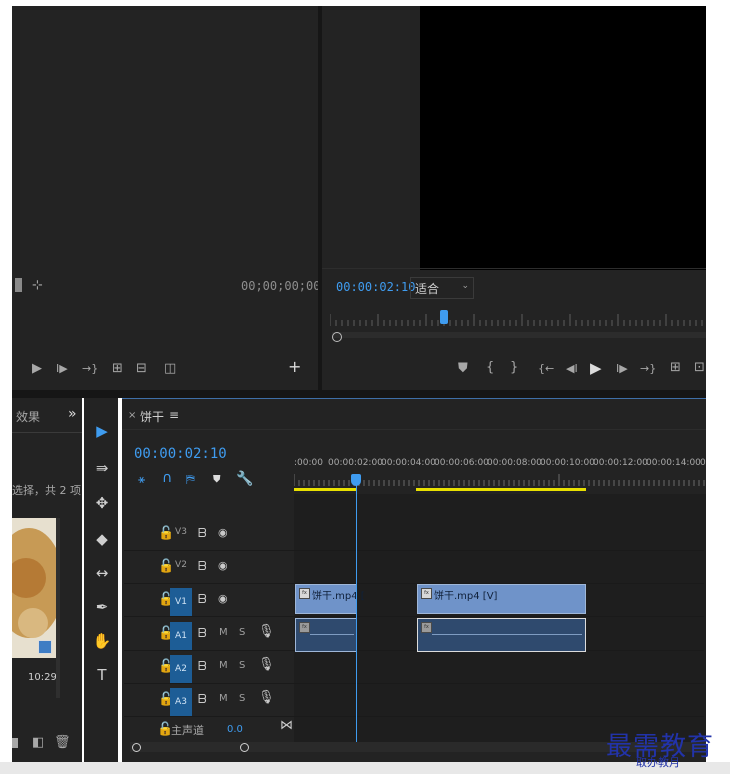 The height and width of the screenshot is (774, 730). I want to click on list-view-icon, so click(15, 743).